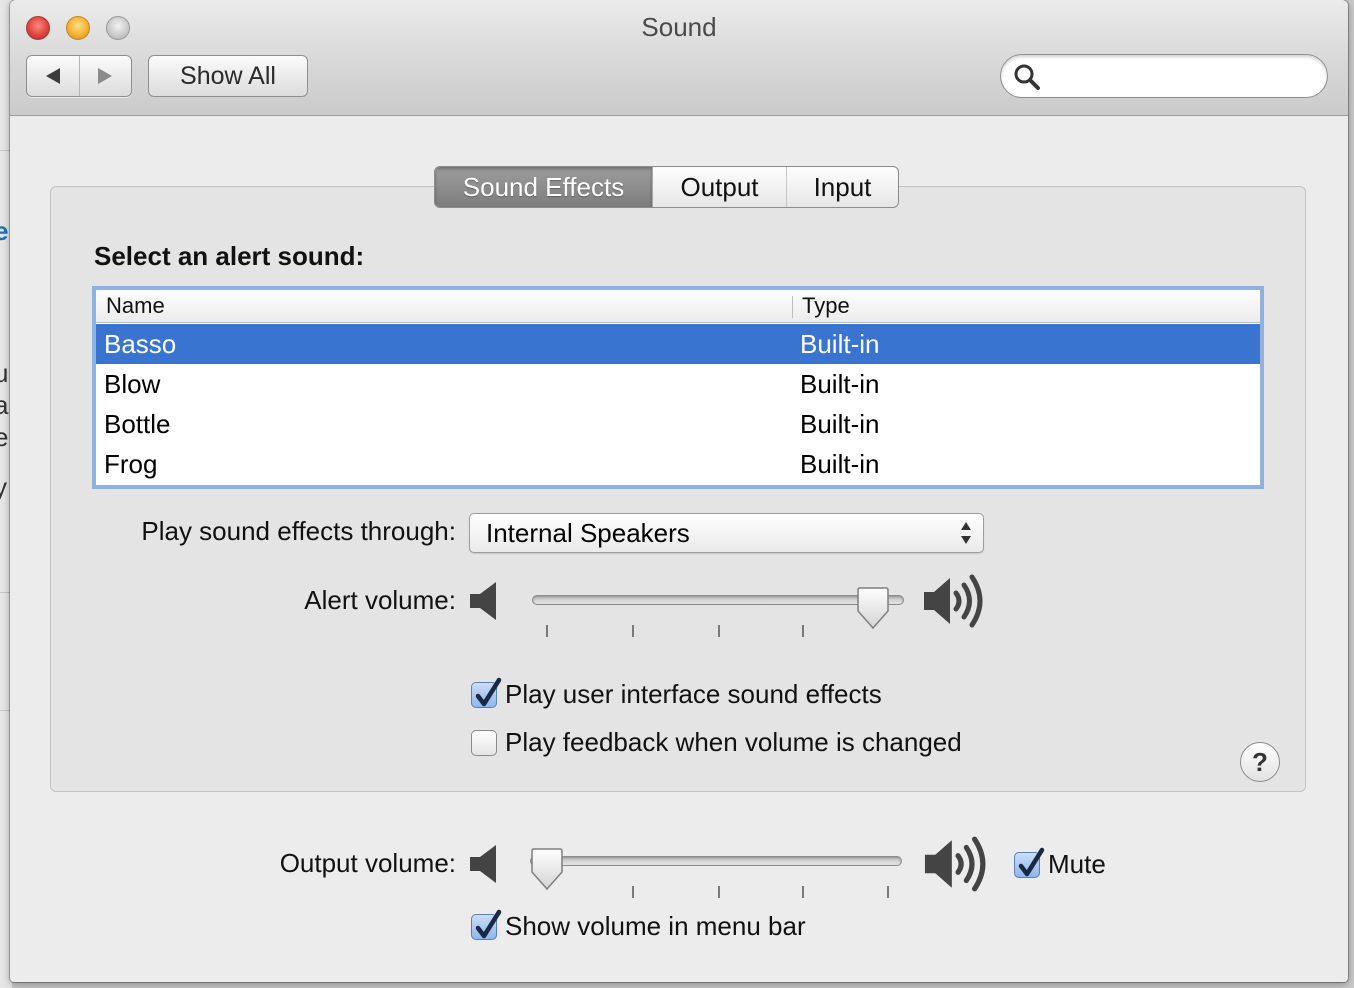  I want to click on background-text-fragment: u, so click(4, 373).